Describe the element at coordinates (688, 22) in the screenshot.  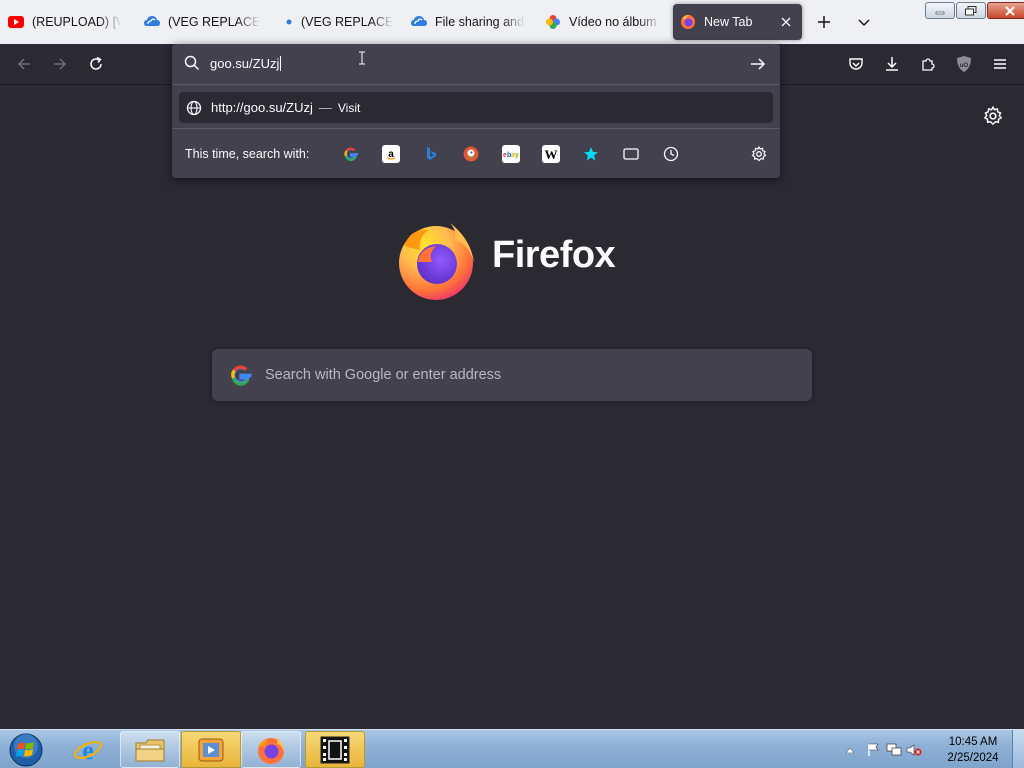
I see `firefox-icon` at that location.